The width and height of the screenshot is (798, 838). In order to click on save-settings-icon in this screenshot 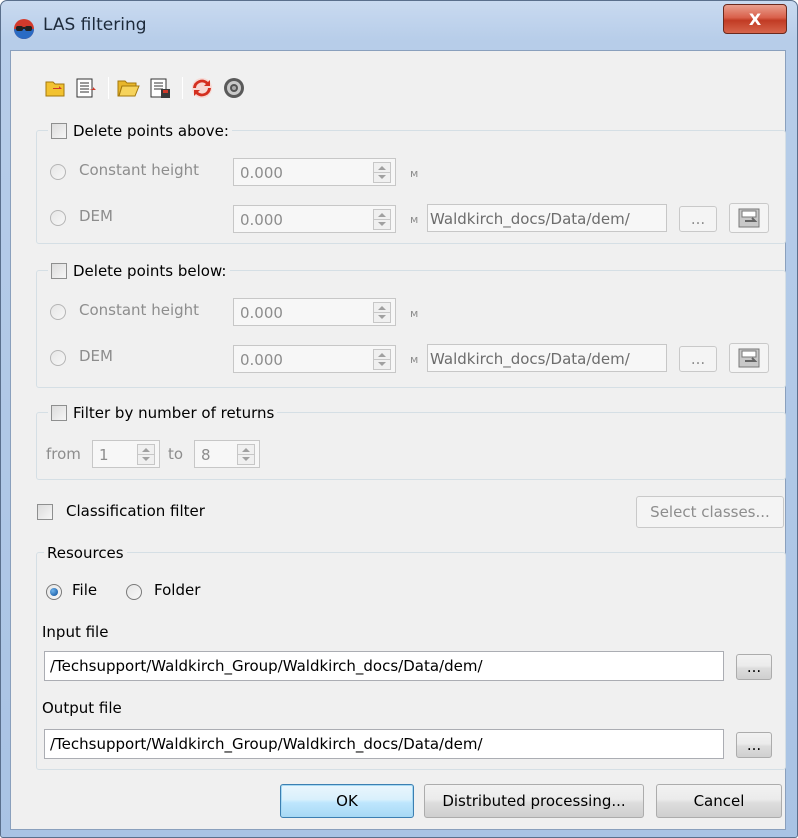, I will do `click(86, 88)`.